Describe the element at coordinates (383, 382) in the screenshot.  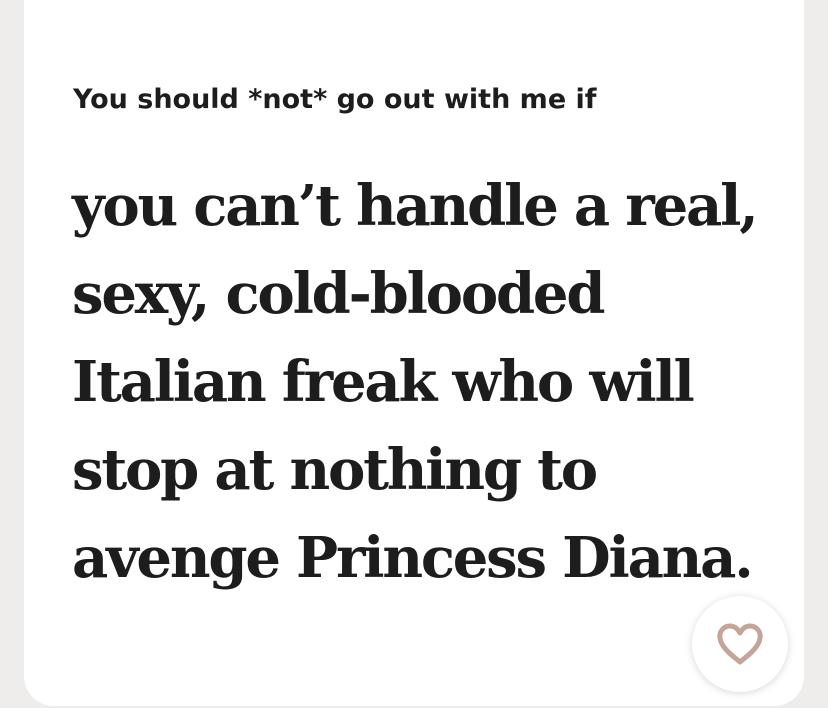
I see `answer-line: Italian freak who will` at that location.